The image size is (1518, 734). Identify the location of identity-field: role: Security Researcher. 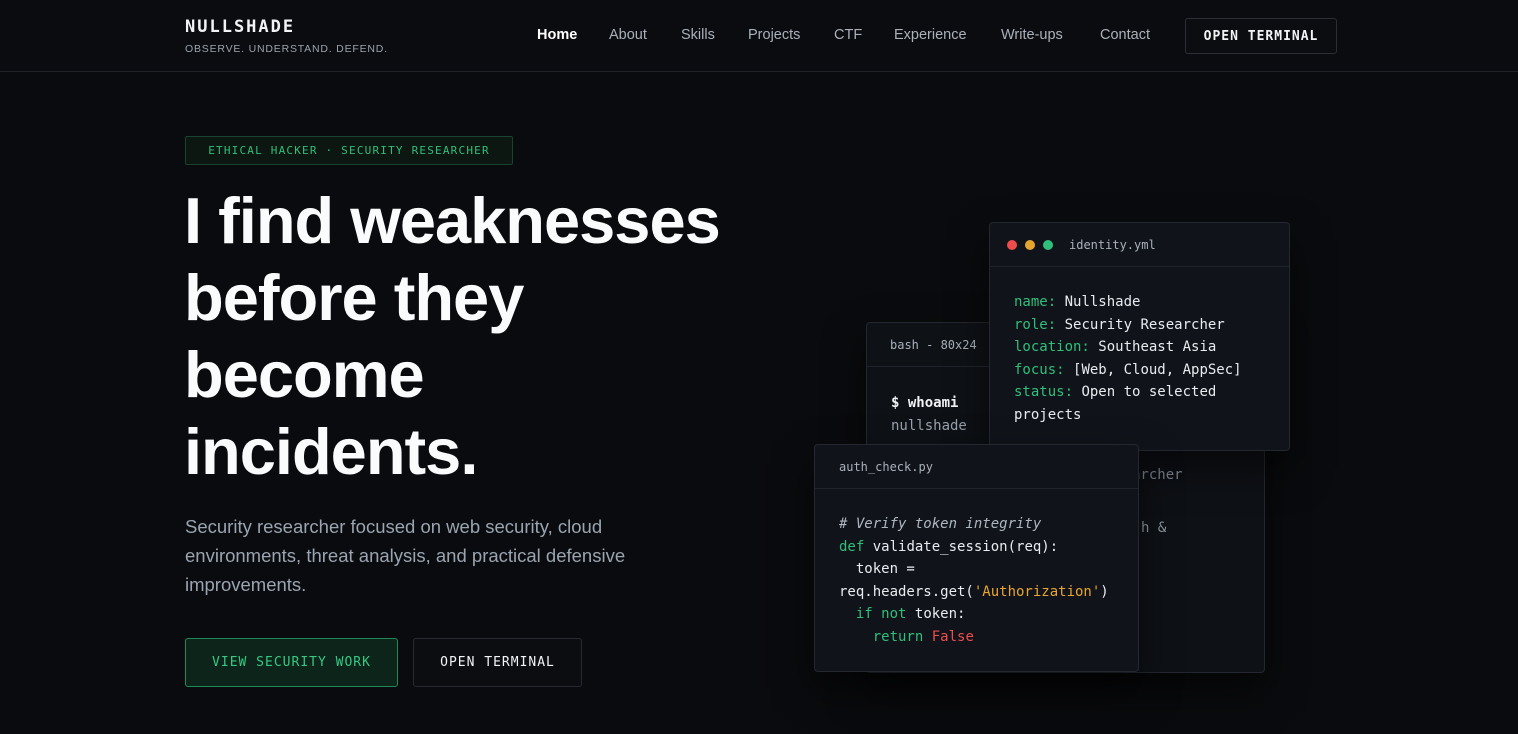
(1139, 325).